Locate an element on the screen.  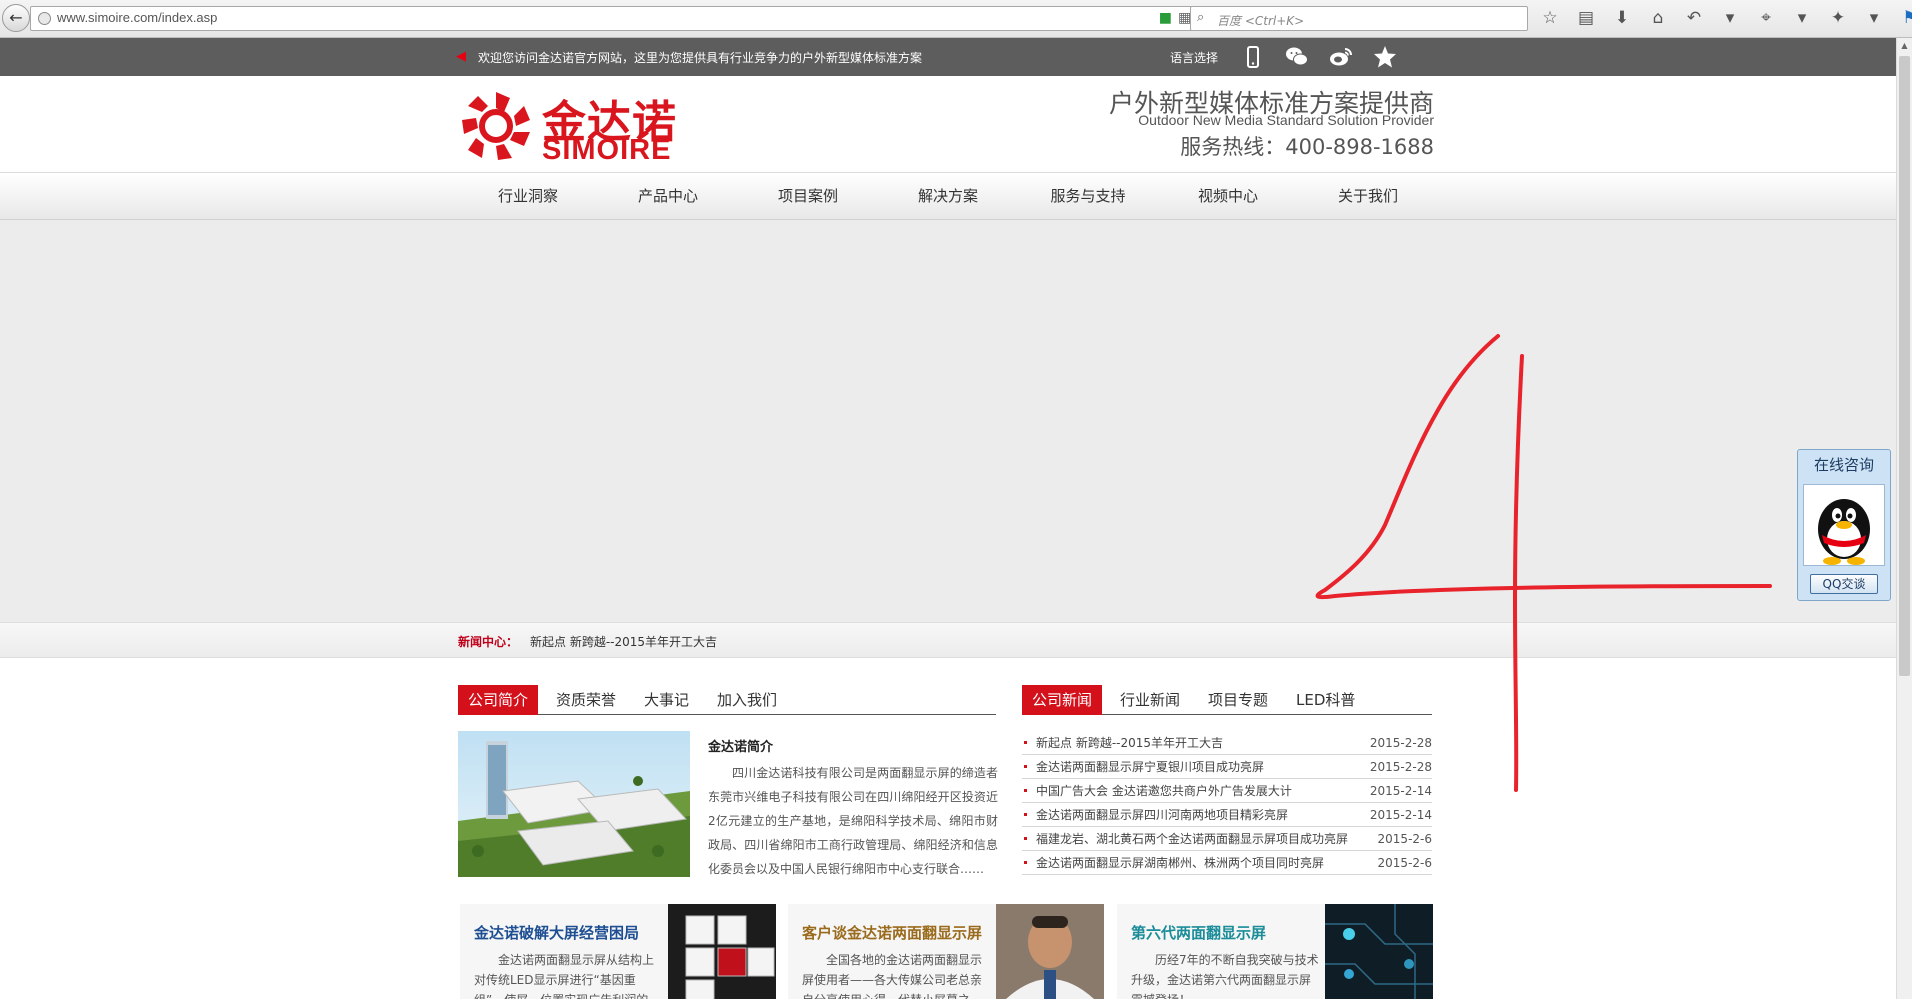
scrollbar: ▲ is located at coordinates (1904, 518).